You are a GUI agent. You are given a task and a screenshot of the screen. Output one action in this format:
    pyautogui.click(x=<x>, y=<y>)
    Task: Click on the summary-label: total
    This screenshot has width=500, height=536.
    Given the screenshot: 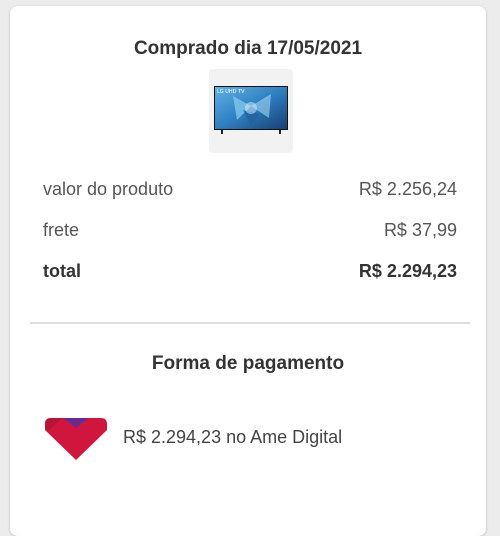 What is the action you would take?
    pyautogui.click(x=62, y=271)
    